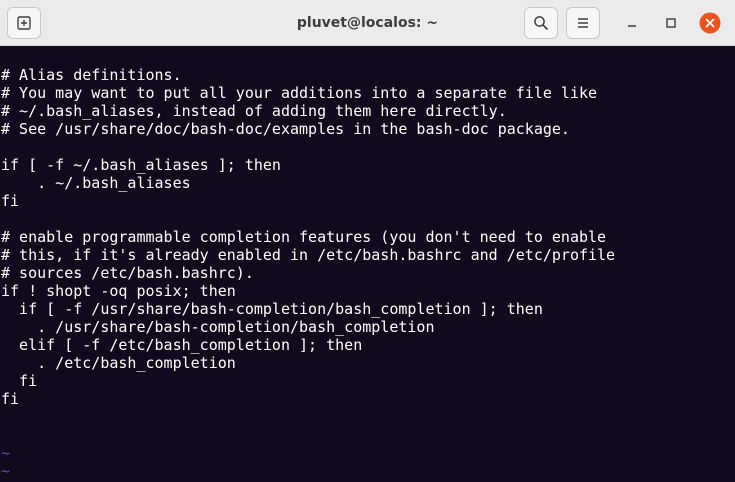 This screenshot has height=482, width=735. I want to click on close-button, so click(710, 23).